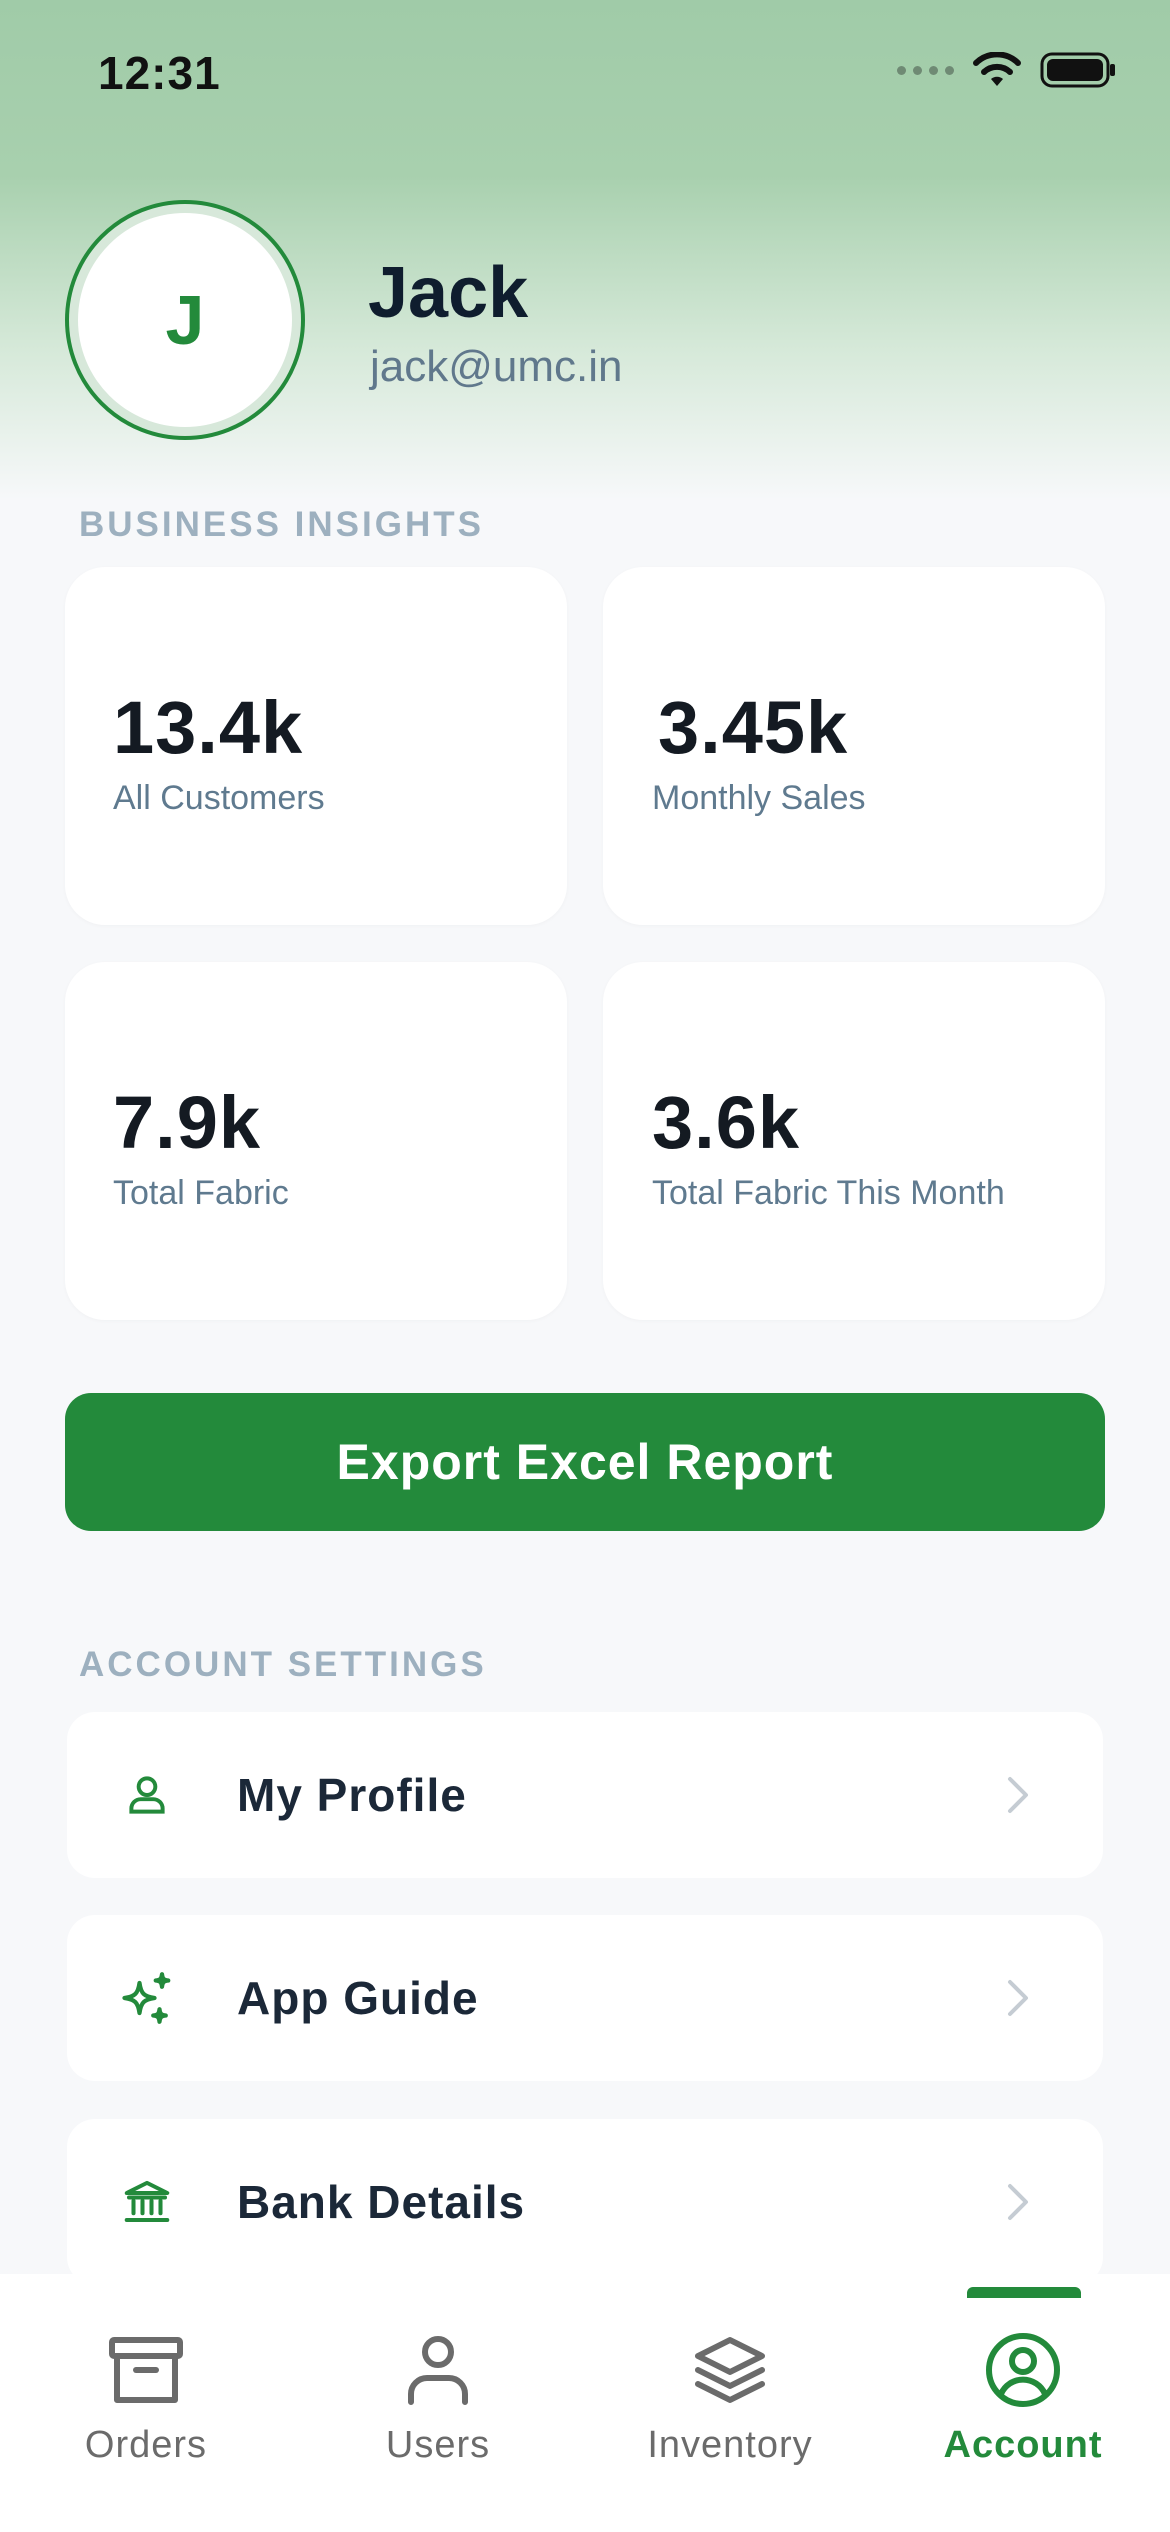 This screenshot has width=1170, height=2532. I want to click on stat-label: All Customers, so click(219, 798).